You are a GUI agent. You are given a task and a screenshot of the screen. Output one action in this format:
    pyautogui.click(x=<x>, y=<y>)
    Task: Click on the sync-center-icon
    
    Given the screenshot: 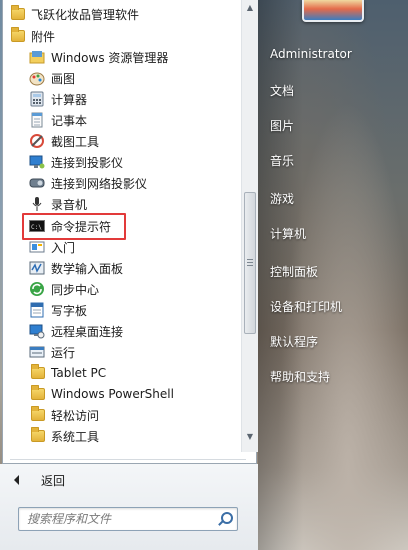 What is the action you would take?
    pyautogui.click(x=37, y=289)
    